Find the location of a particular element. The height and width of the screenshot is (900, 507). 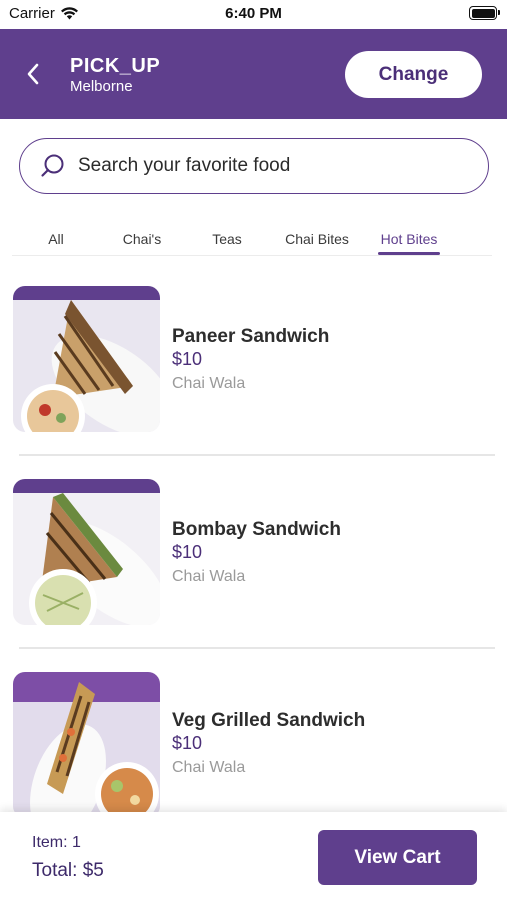

item-name: Bombay Sandwich is located at coordinates (256, 529).